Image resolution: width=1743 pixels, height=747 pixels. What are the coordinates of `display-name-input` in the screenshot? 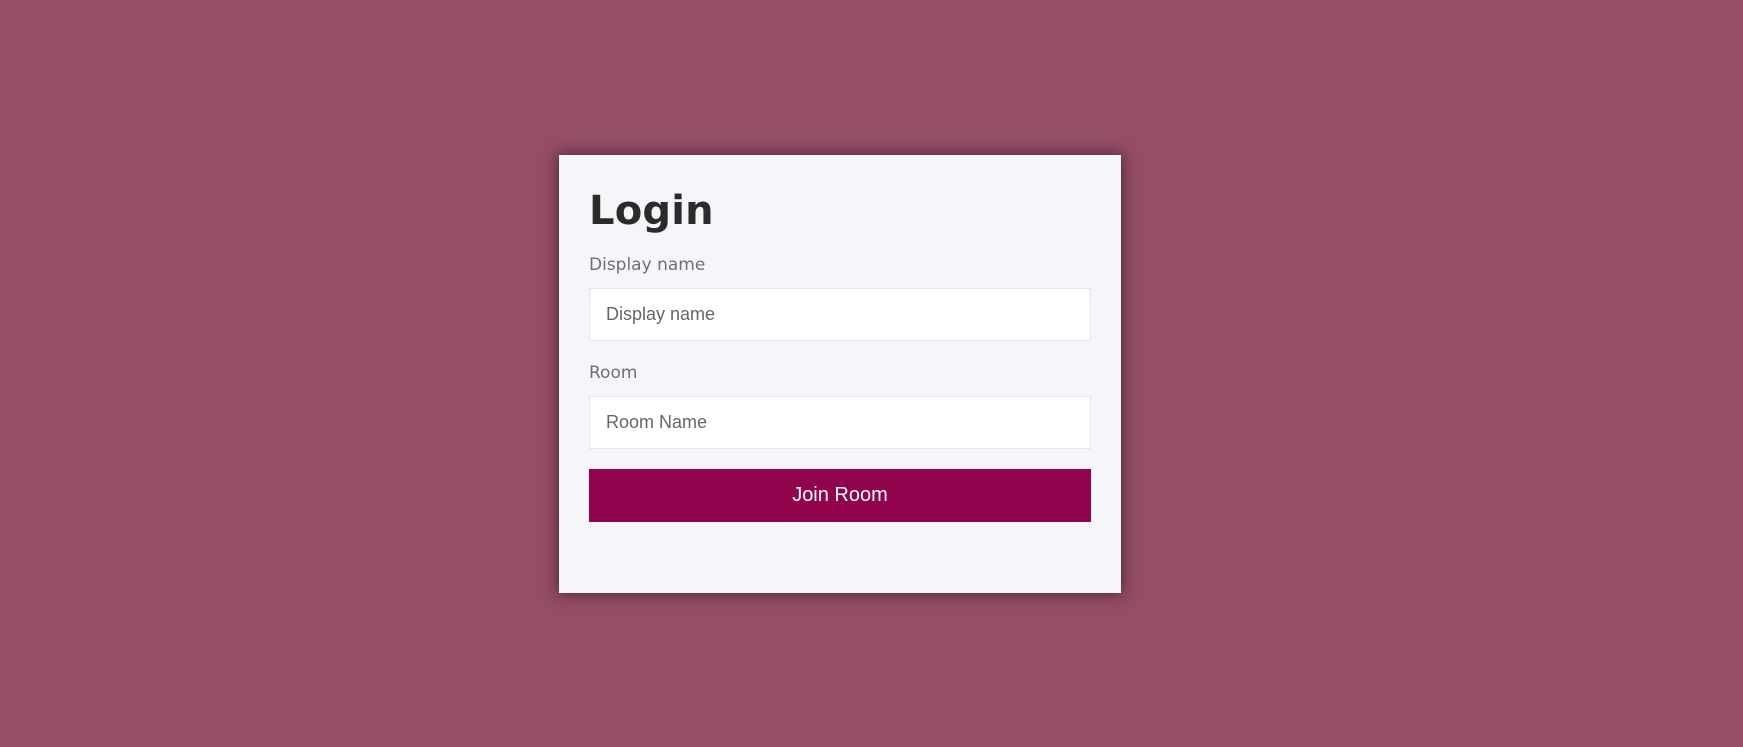 It's located at (840, 314).